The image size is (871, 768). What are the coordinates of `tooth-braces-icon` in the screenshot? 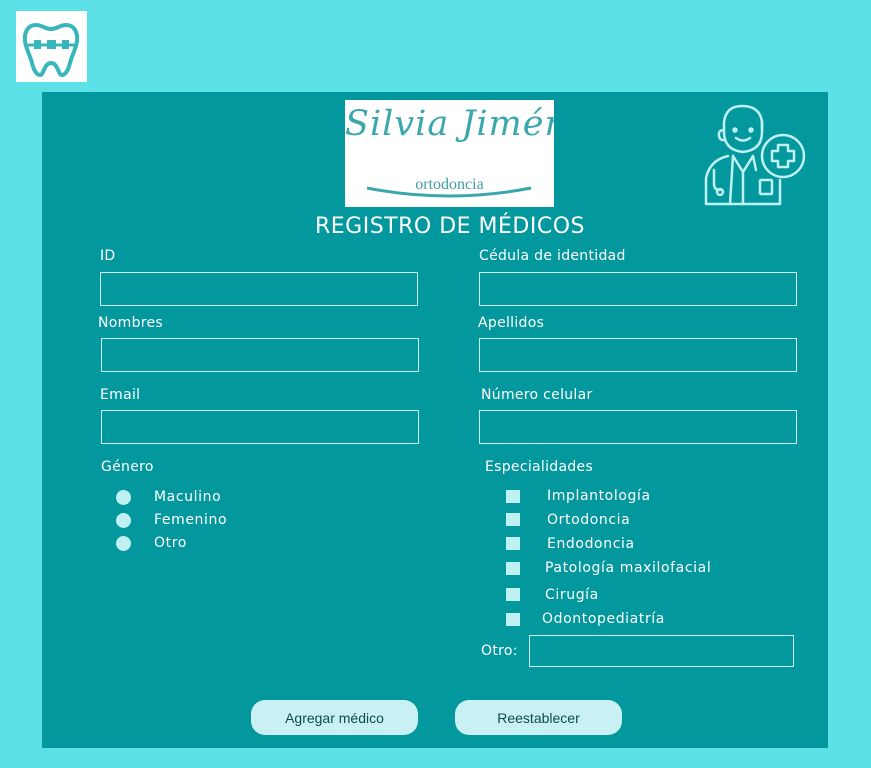 It's located at (51, 50).